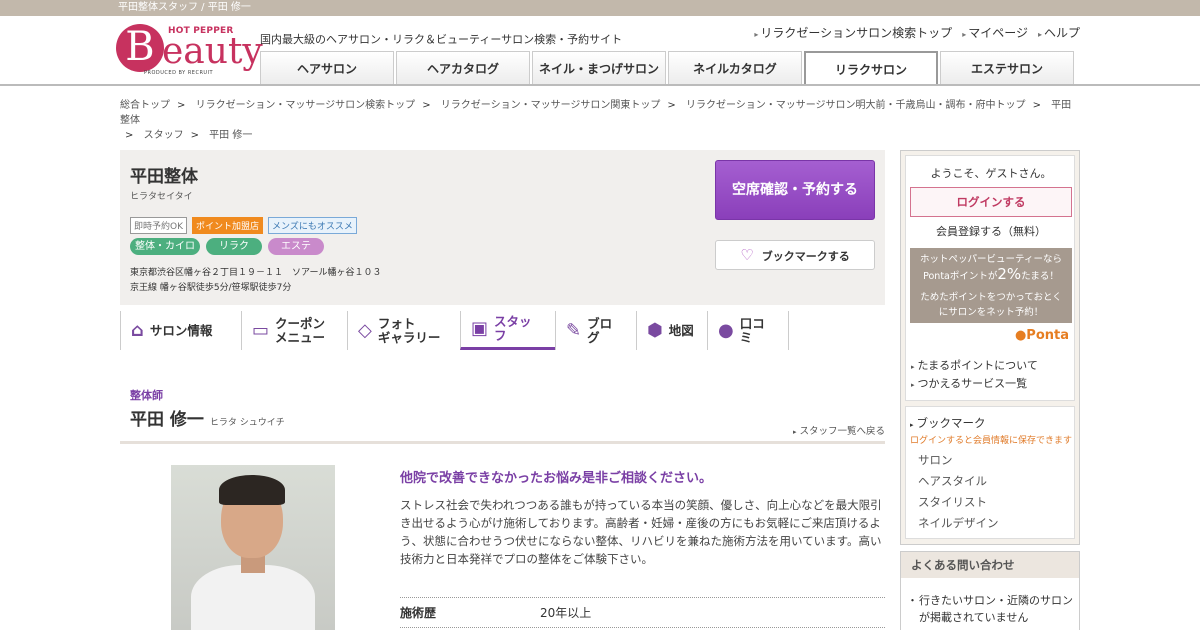 This screenshot has height=630, width=1200. I want to click on photo-coat, so click(253, 597).